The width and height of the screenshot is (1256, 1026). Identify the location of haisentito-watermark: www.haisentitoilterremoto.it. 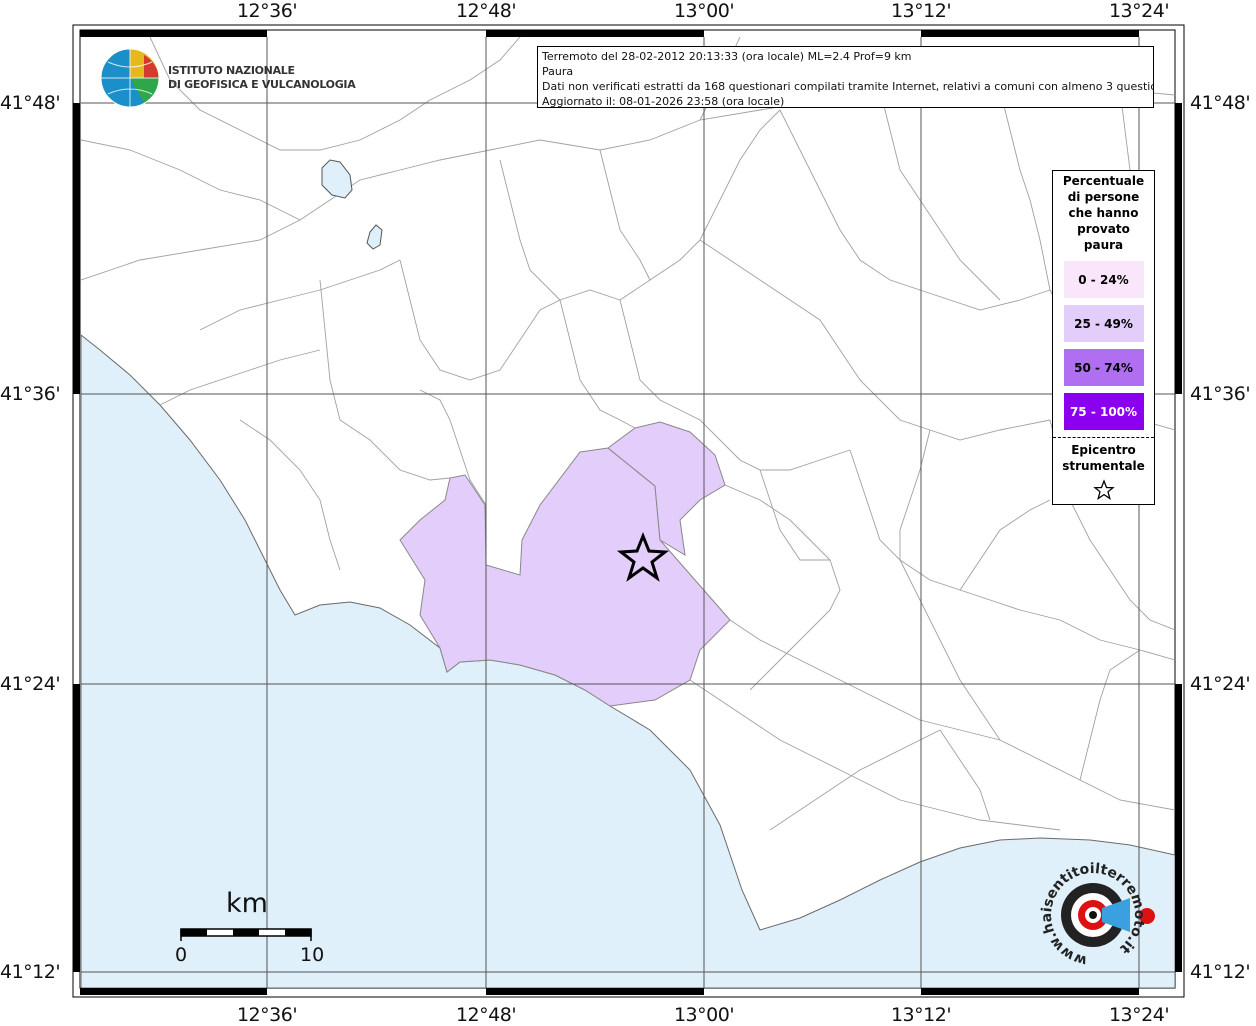
(1093, 915).